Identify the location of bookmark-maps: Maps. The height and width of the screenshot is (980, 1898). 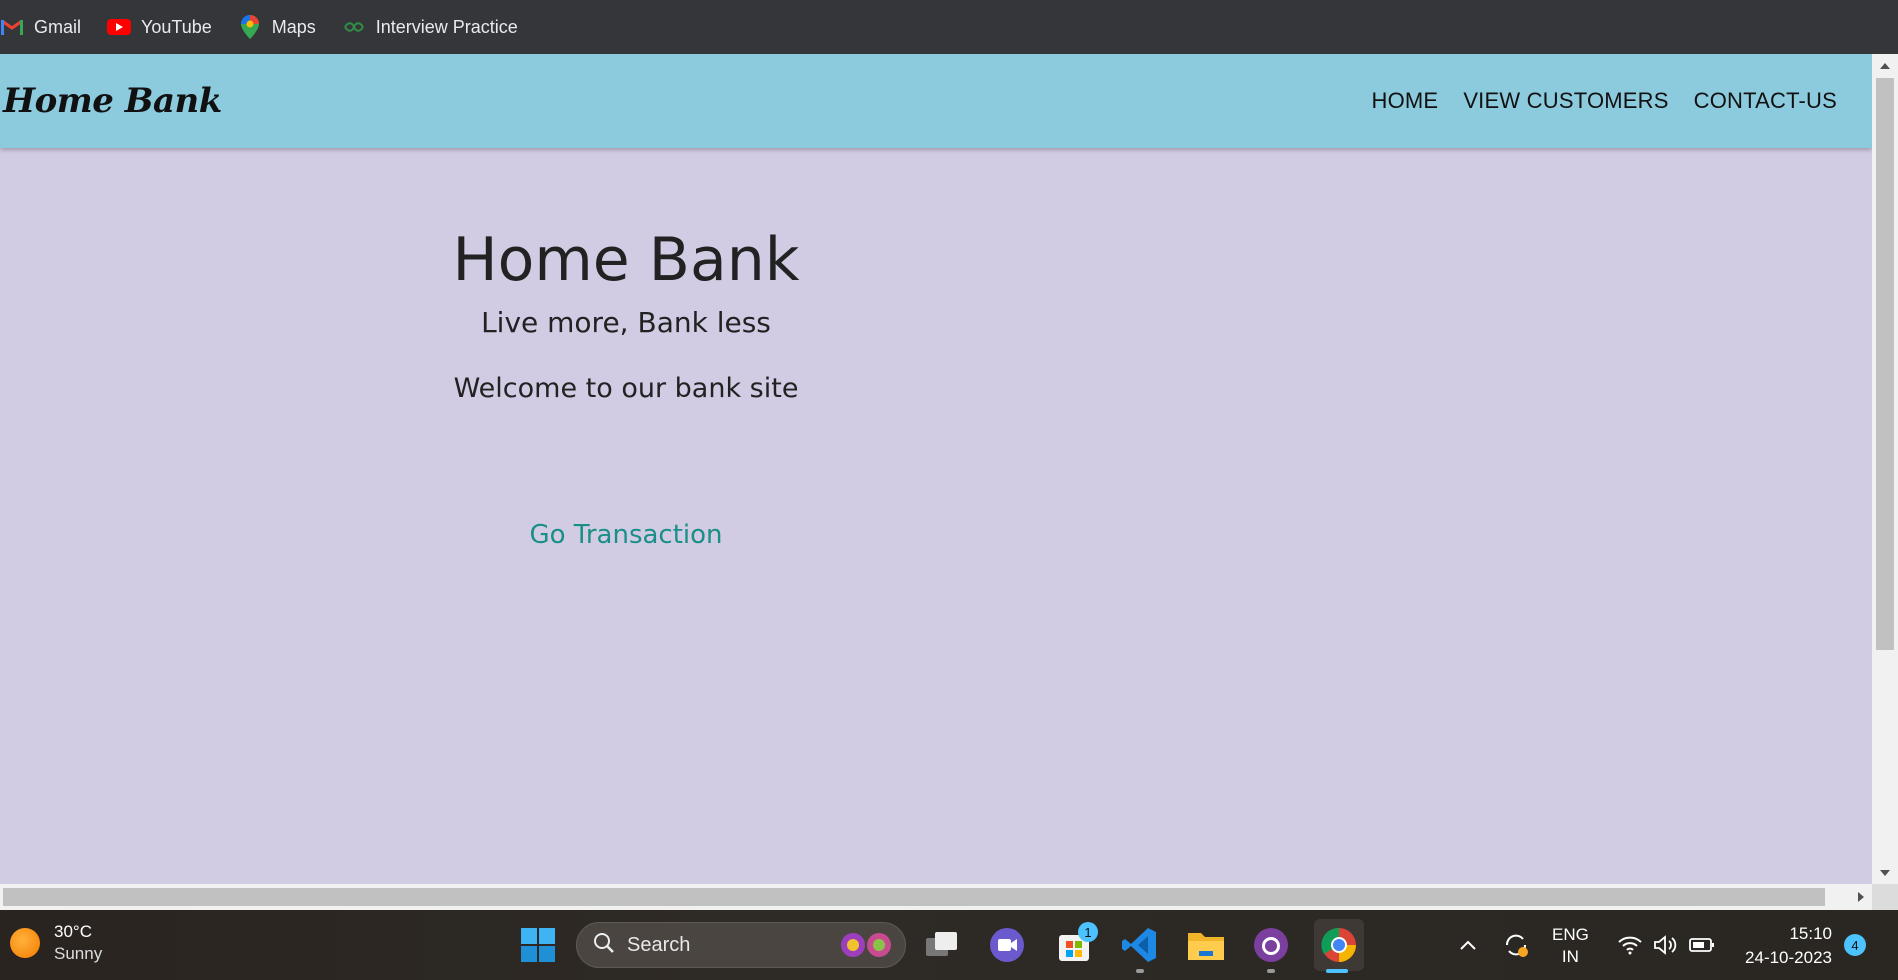
(277, 27).